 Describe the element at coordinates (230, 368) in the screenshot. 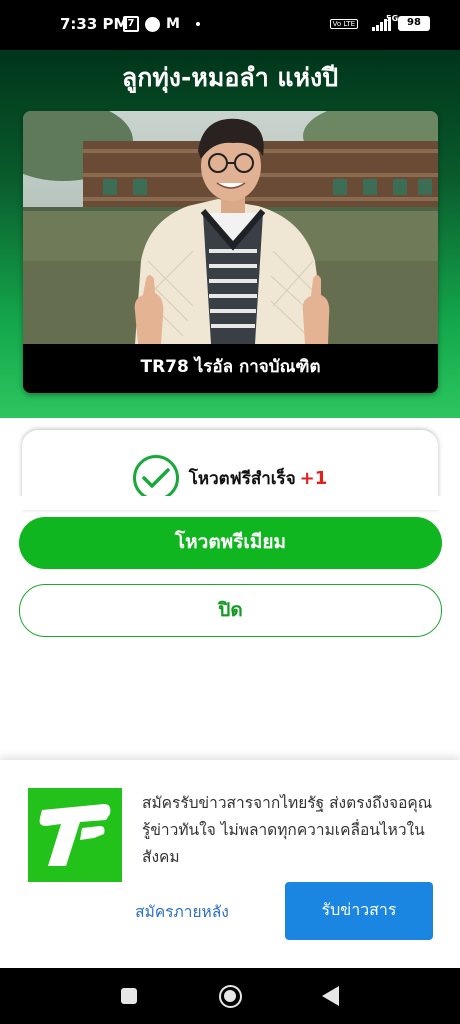

I see `candidate-caption: TR78 ไรอัล กาจบัณฑิต` at that location.